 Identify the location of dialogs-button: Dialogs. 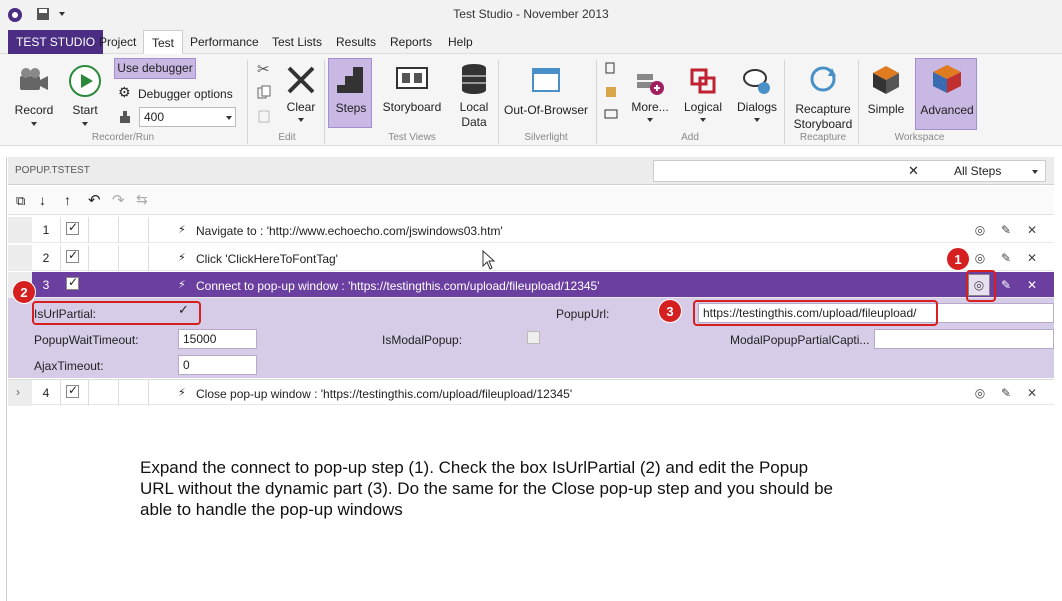
(757, 95).